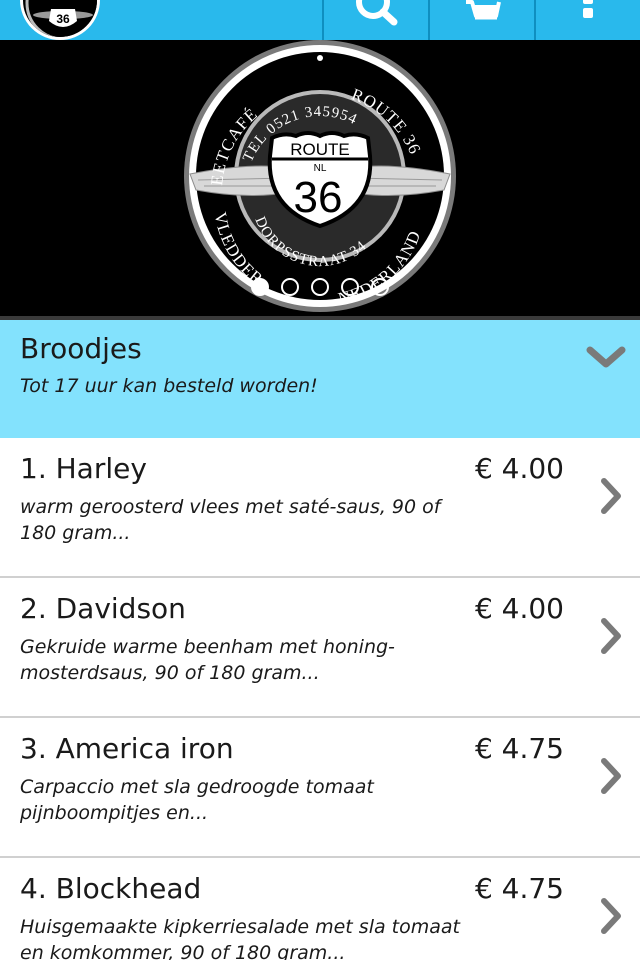  Describe the element at coordinates (111, 888) in the screenshot. I see `item-name: 4. Blockhead` at that location.